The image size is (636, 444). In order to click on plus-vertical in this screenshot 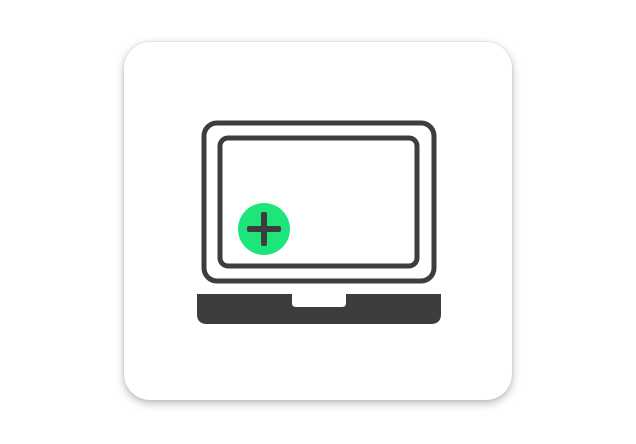, I will do `click(264, 229)`.